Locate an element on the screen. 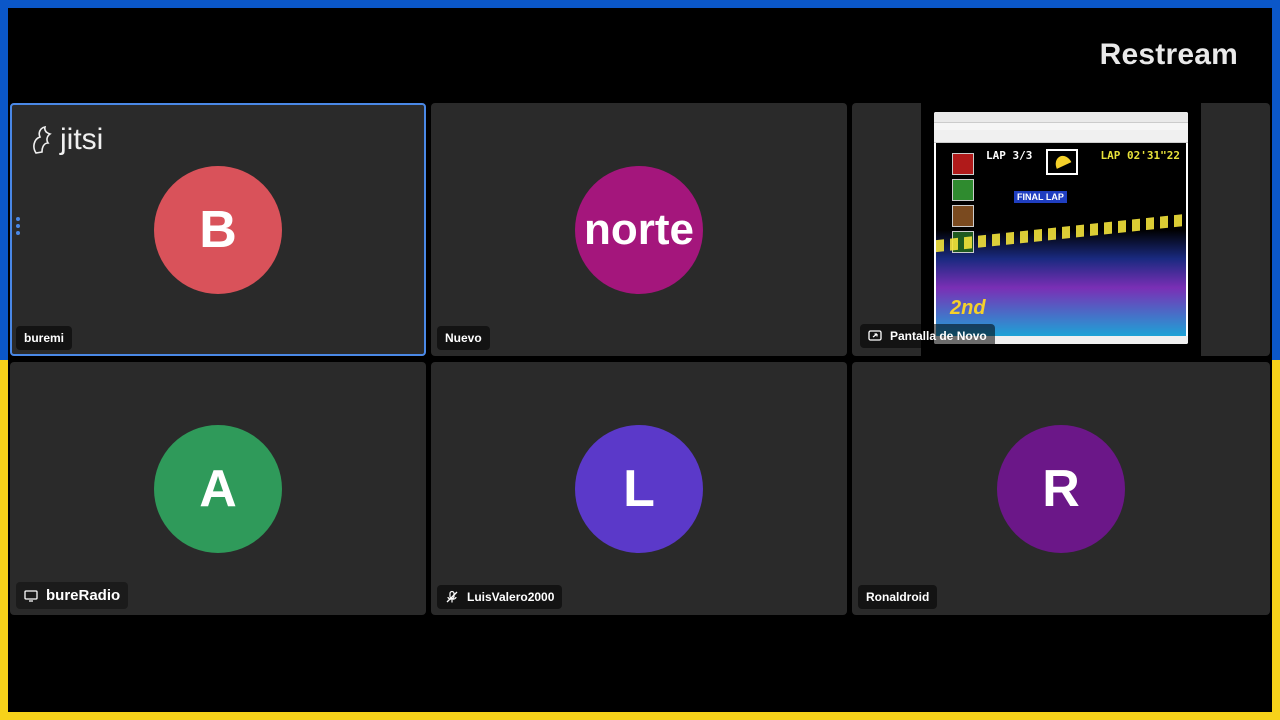 Image resolution: width=1280 pixels, height=720 pixels. jitsi-wordmark: jitsi is located at coordinates (82, 139).